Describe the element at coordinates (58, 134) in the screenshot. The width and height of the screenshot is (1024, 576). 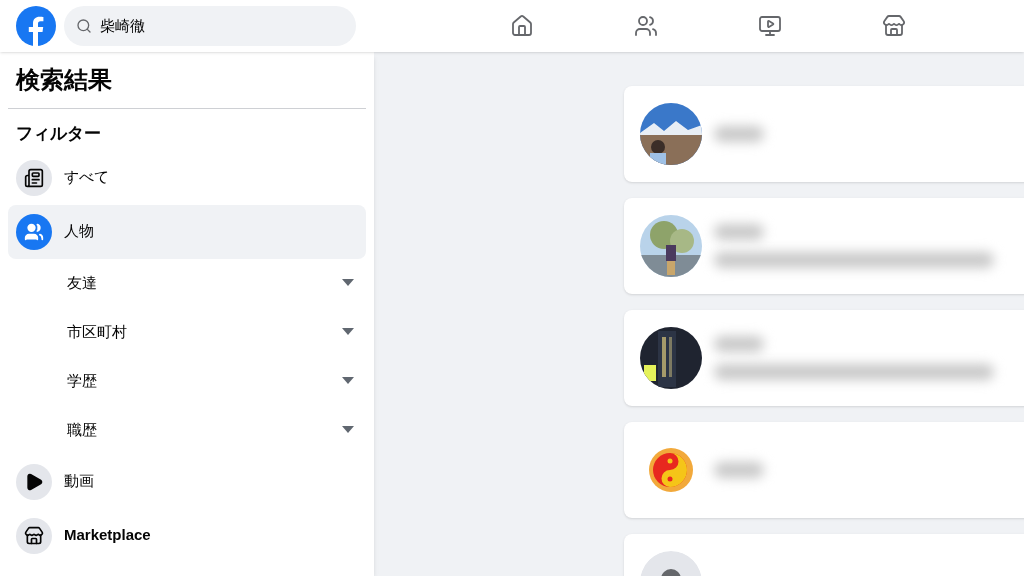
I see `filter-heading: フィルター` at that location.